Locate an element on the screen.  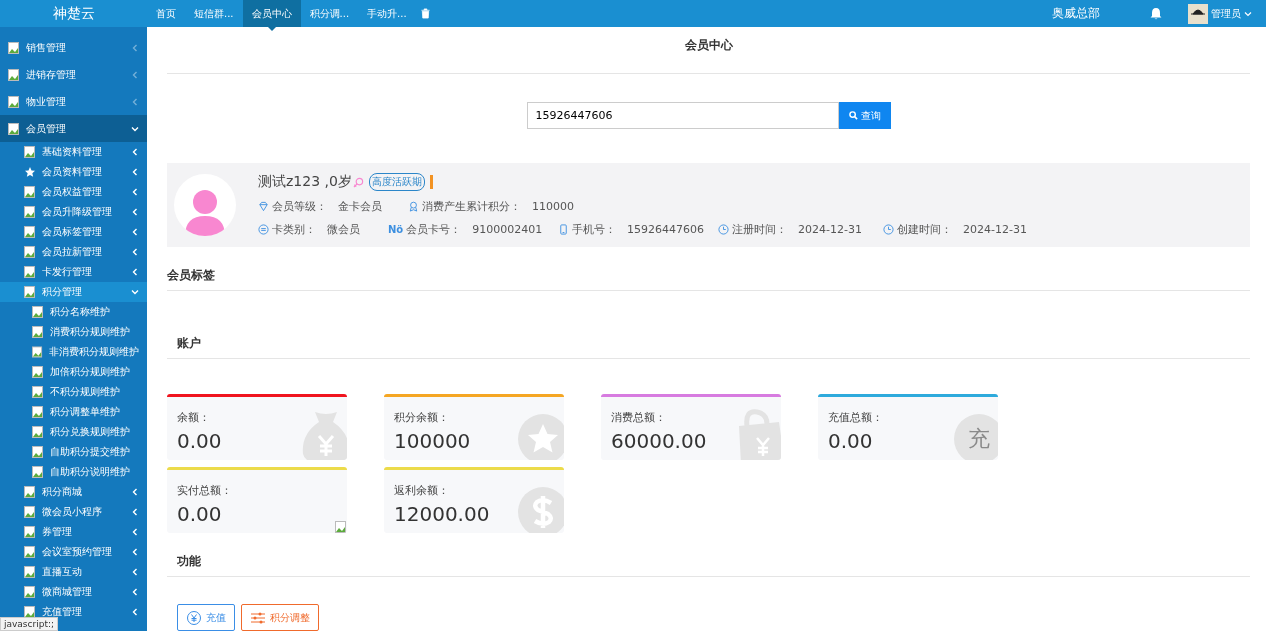
field-value: 金卡会员 is located at coordinates (360, 206).